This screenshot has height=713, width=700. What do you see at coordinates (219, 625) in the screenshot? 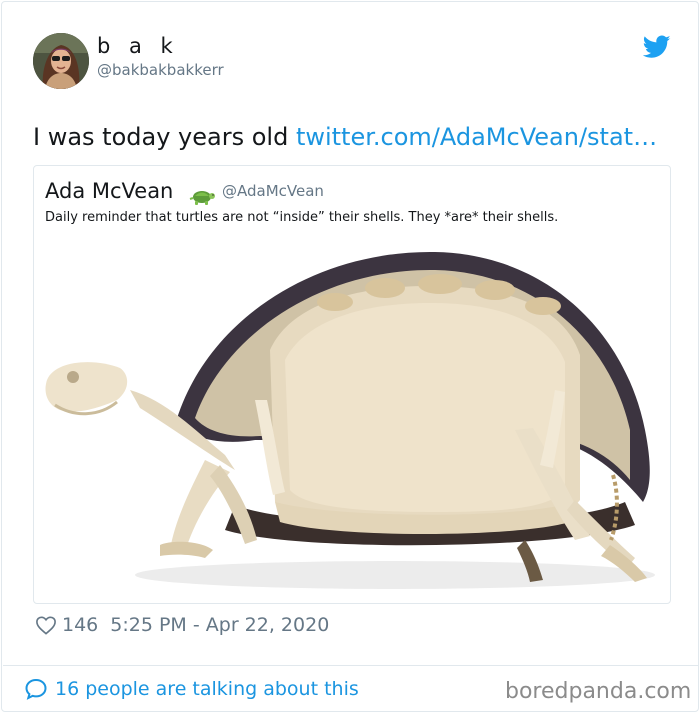
I see `tweet-timestamp: 5:25 PM - Apr 22, 2020` at bounding box center [219, 625].